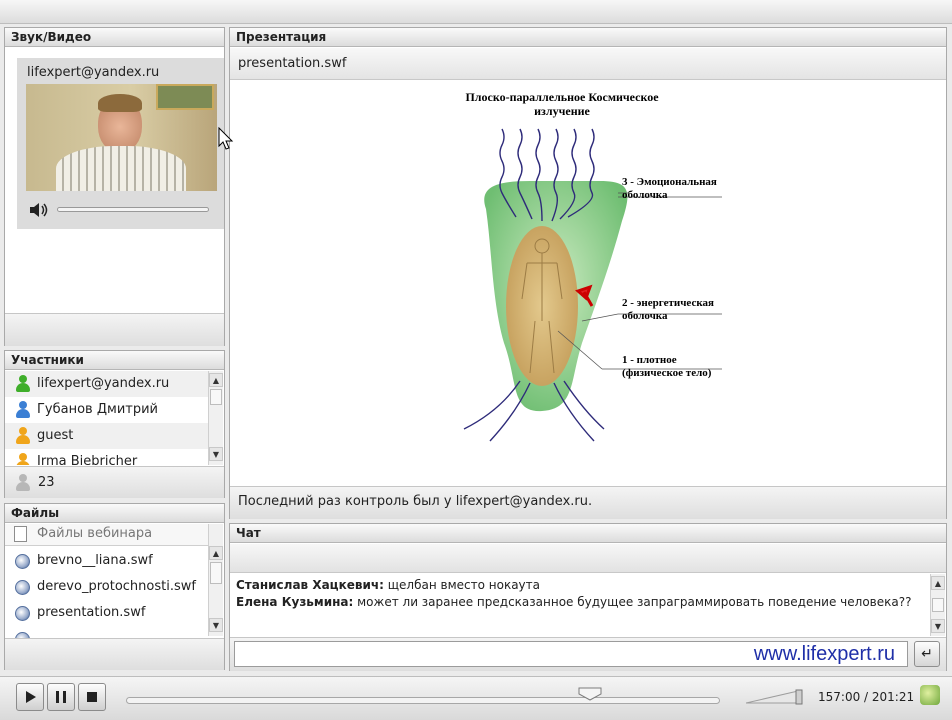  I want to click on video-person-hair, so click(120, 103).